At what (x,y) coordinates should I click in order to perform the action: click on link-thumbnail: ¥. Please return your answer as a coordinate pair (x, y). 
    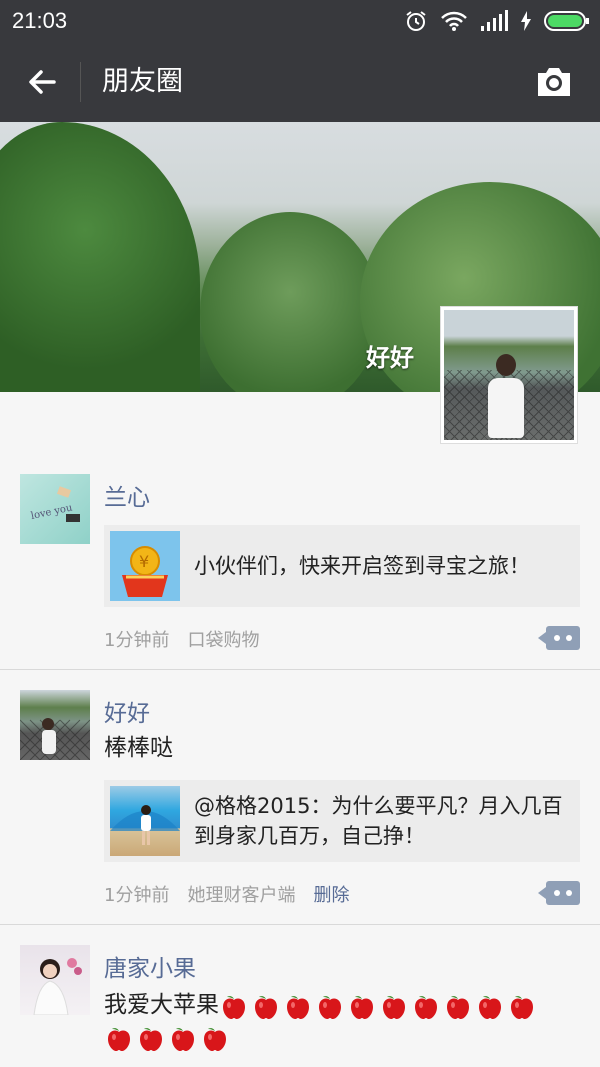
    Looking at the image, I should click on (145, 566).